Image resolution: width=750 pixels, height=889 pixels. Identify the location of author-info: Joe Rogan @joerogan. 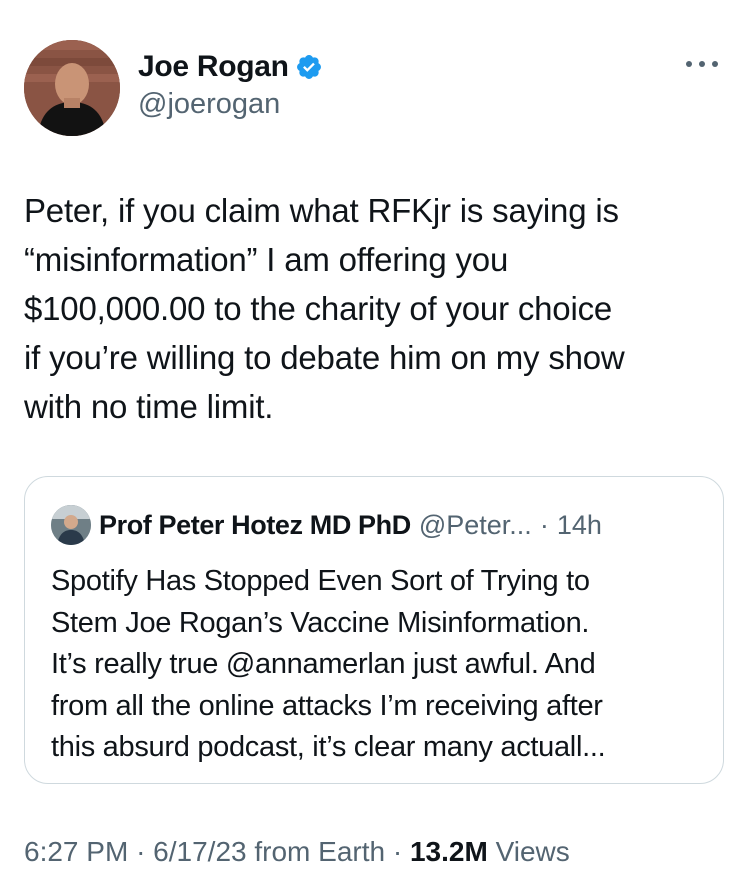
(230, 84).